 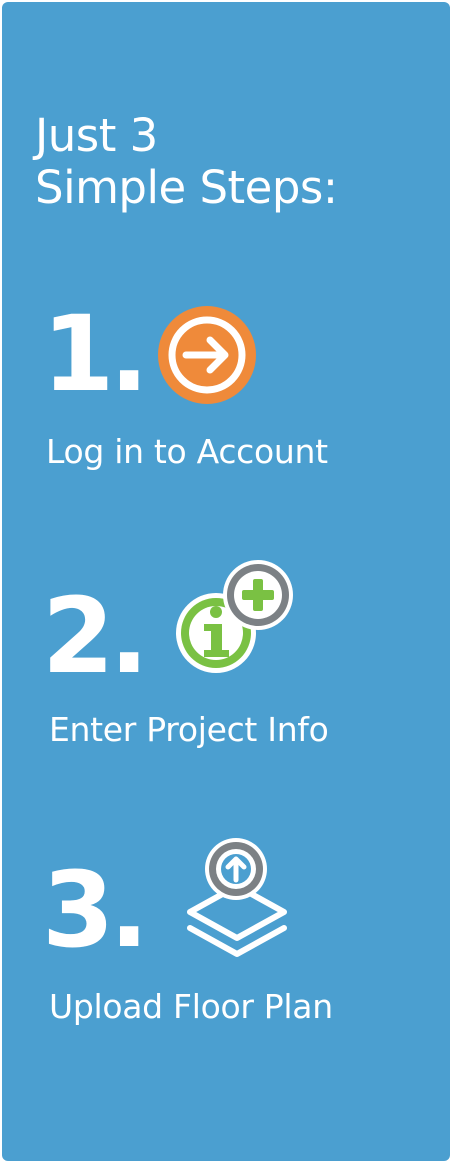 I want to click on step-1-number: 1., so click(x=95, y=354).